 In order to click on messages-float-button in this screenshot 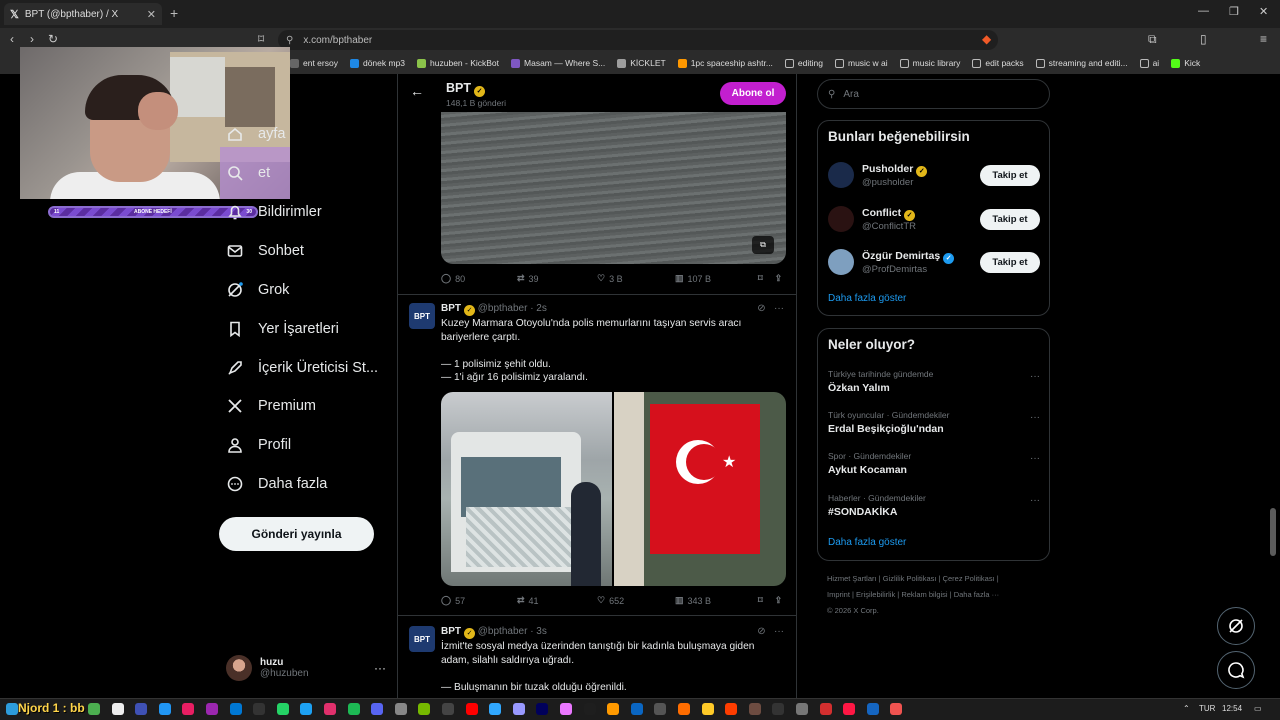, I will do `click(1236, 670)`.